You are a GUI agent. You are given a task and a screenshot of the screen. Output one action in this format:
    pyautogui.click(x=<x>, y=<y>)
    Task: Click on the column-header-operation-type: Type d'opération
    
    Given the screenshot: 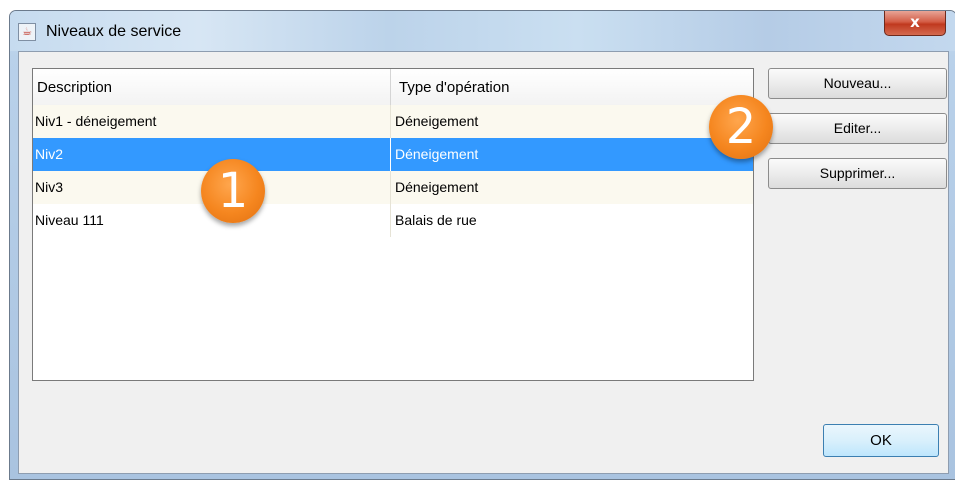 What is the action you would take?
    pyautogui.click(x=572, y=87)
    